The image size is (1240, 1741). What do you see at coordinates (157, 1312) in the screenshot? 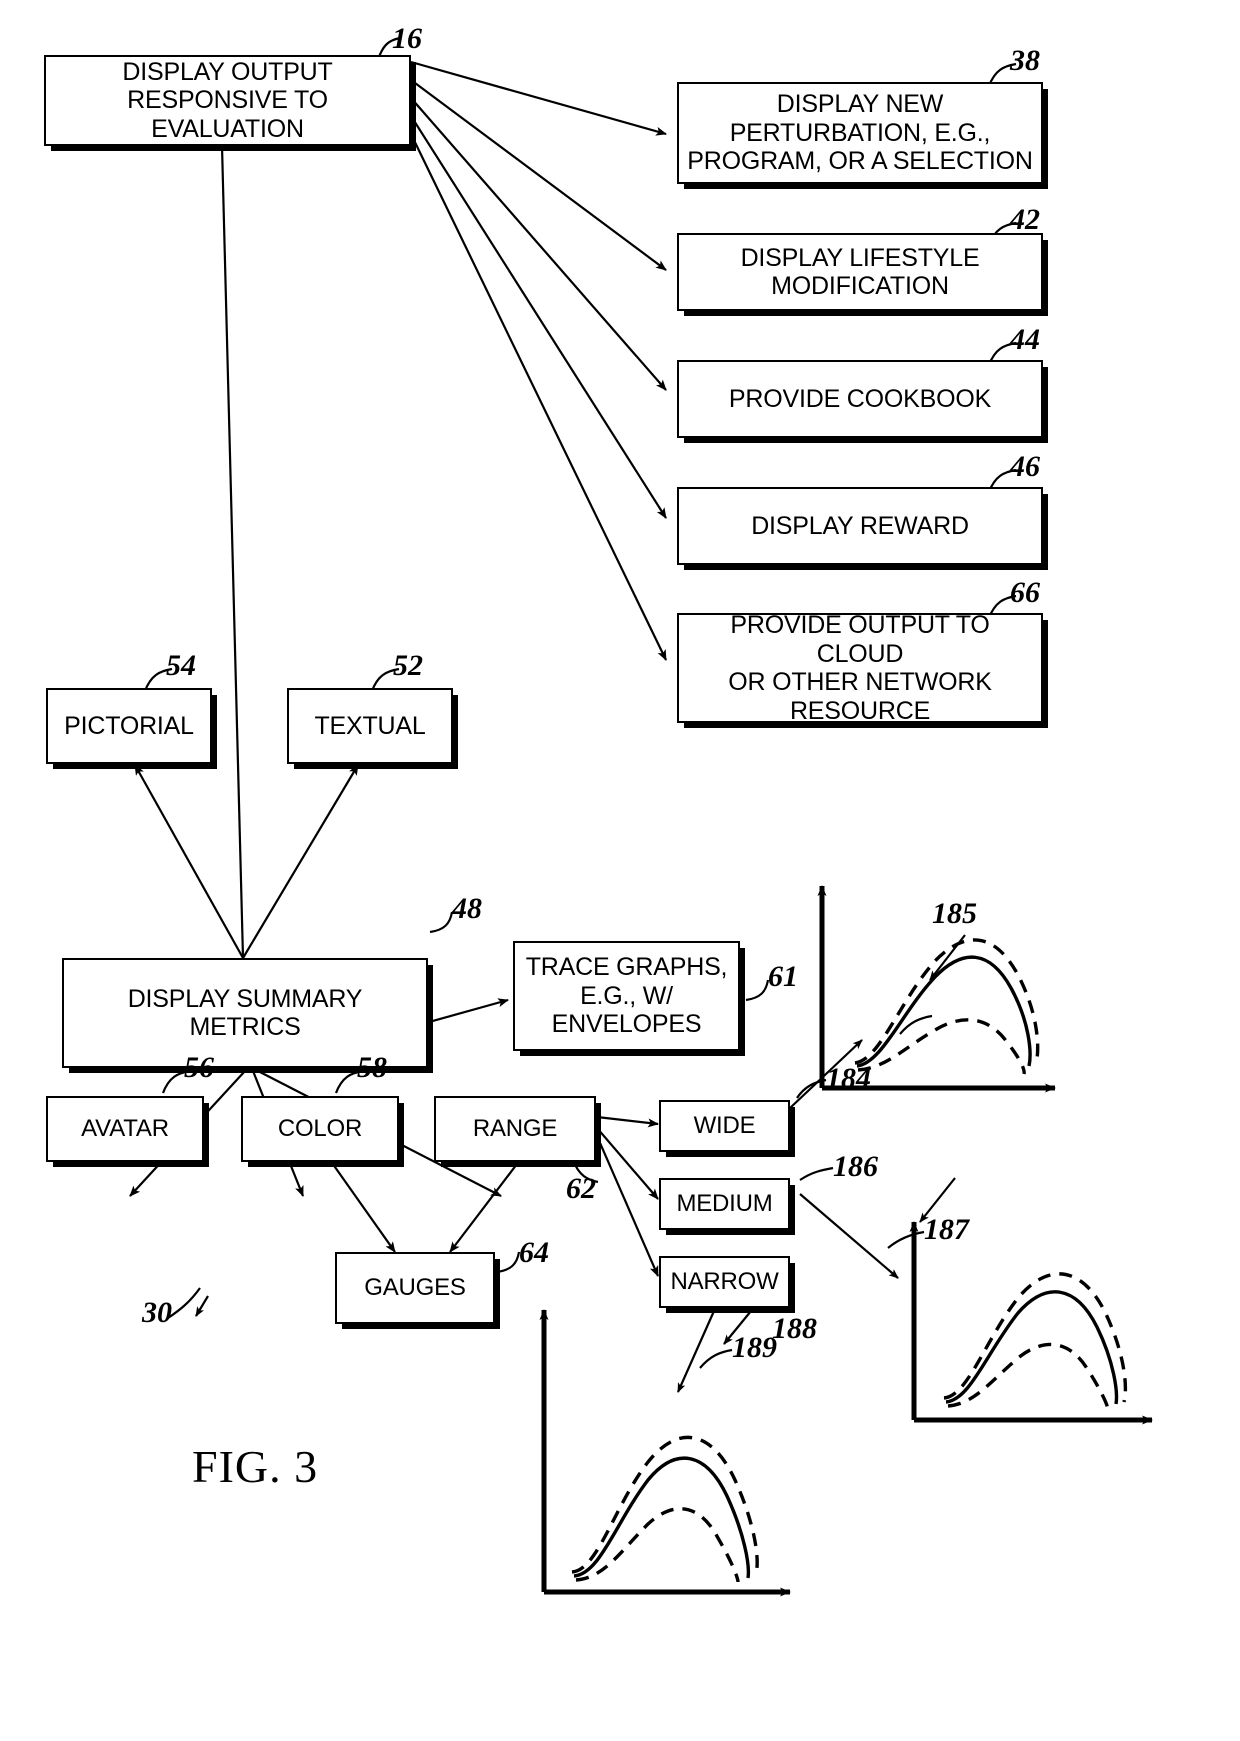
I see `refnum-30: 30` at bounding box center [157, 1312].